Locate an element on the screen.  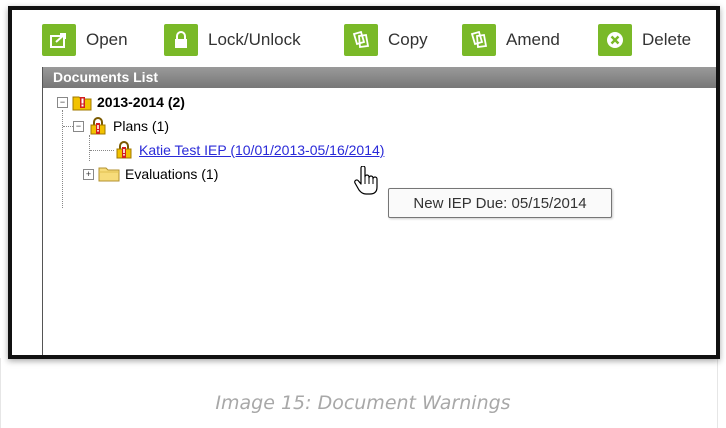
amend-icon is located at coordinates (479, 40).